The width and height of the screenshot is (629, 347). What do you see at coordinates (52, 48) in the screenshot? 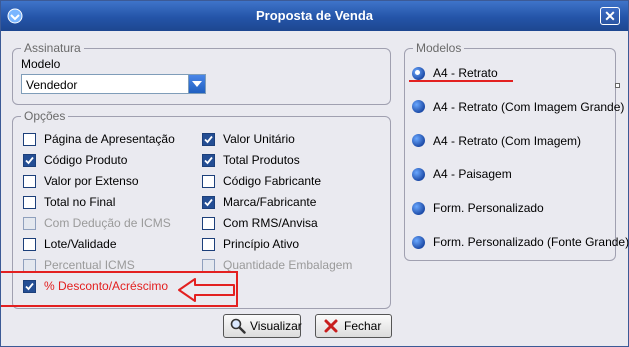
I see `assinatura-legend: Assinatura` at bounding box center [52, 48].